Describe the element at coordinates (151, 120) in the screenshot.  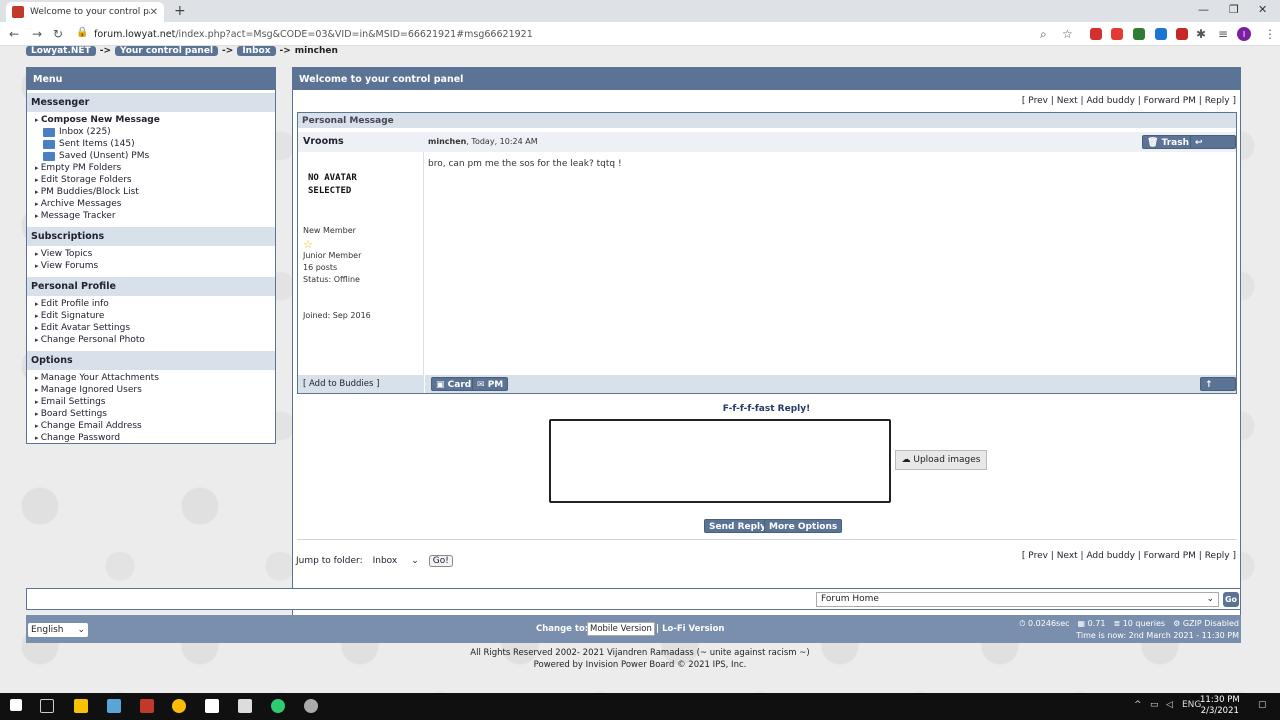
I see `compose-message-link: Compose New Message` at that location.